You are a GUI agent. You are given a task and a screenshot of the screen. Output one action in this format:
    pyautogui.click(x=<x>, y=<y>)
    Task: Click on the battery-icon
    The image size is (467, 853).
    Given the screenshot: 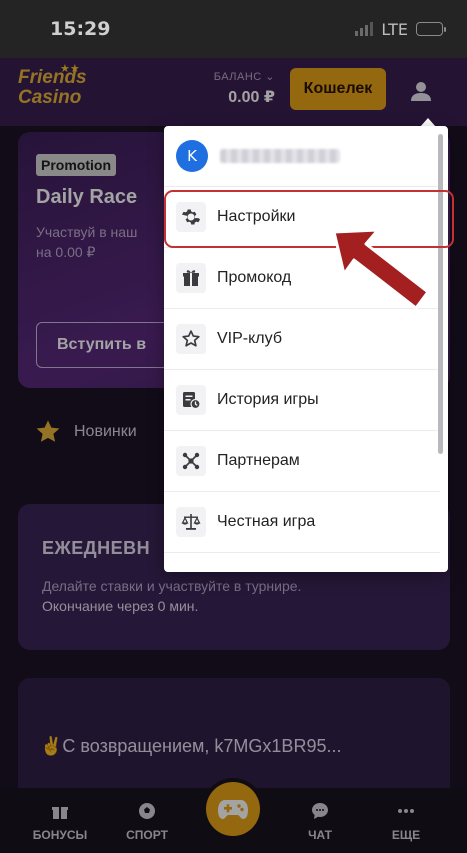 What is the action you would take?
    pyautogui.click(x=431, y=29)
    